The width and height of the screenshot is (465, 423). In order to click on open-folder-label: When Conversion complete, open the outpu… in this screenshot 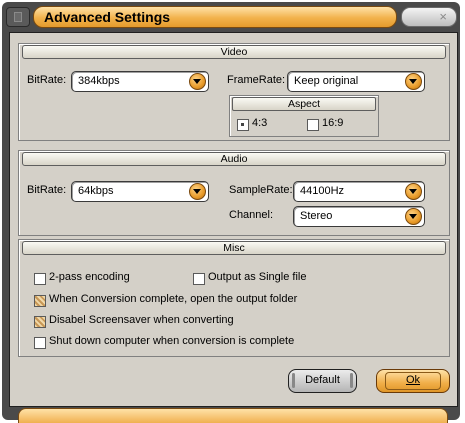, I will do `click(173, 299)`.